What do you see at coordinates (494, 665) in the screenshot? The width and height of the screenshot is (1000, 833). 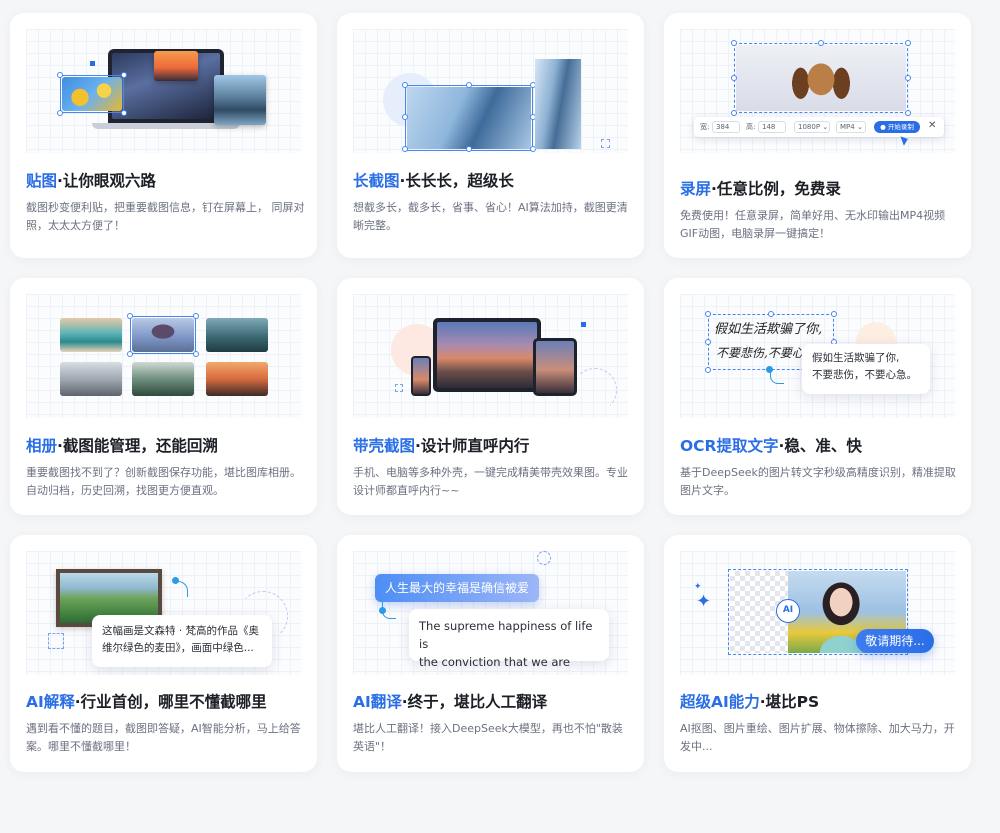 I see `translation-line-2: the conviction that we are loved` at bounding box center [494, 665].